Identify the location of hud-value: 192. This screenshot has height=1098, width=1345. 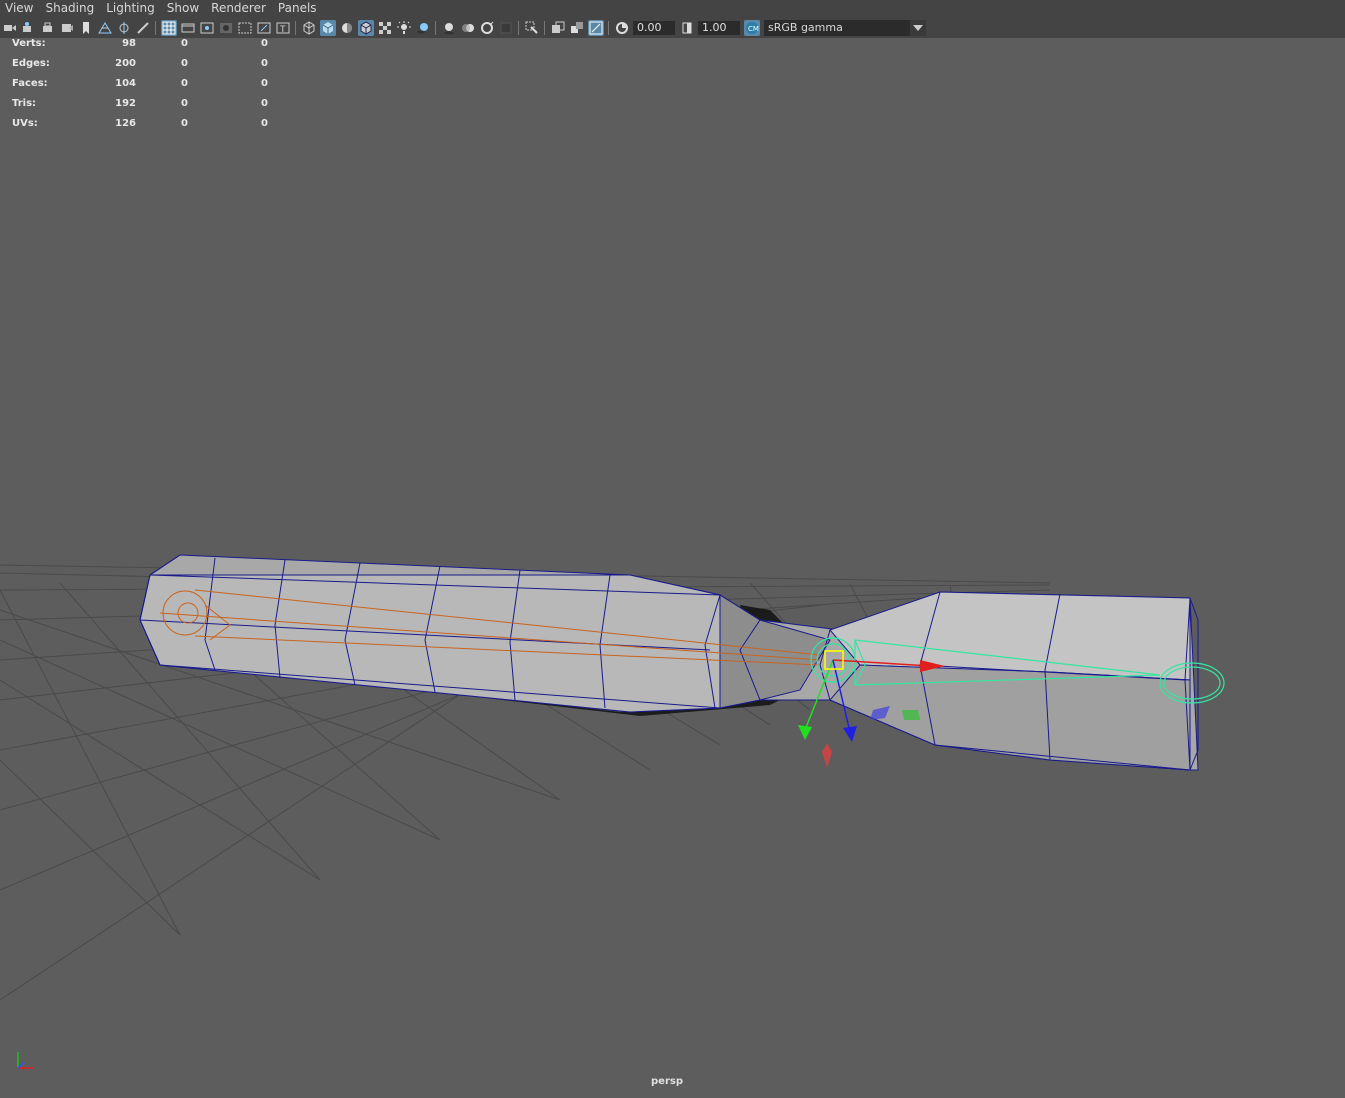
(125, 103).